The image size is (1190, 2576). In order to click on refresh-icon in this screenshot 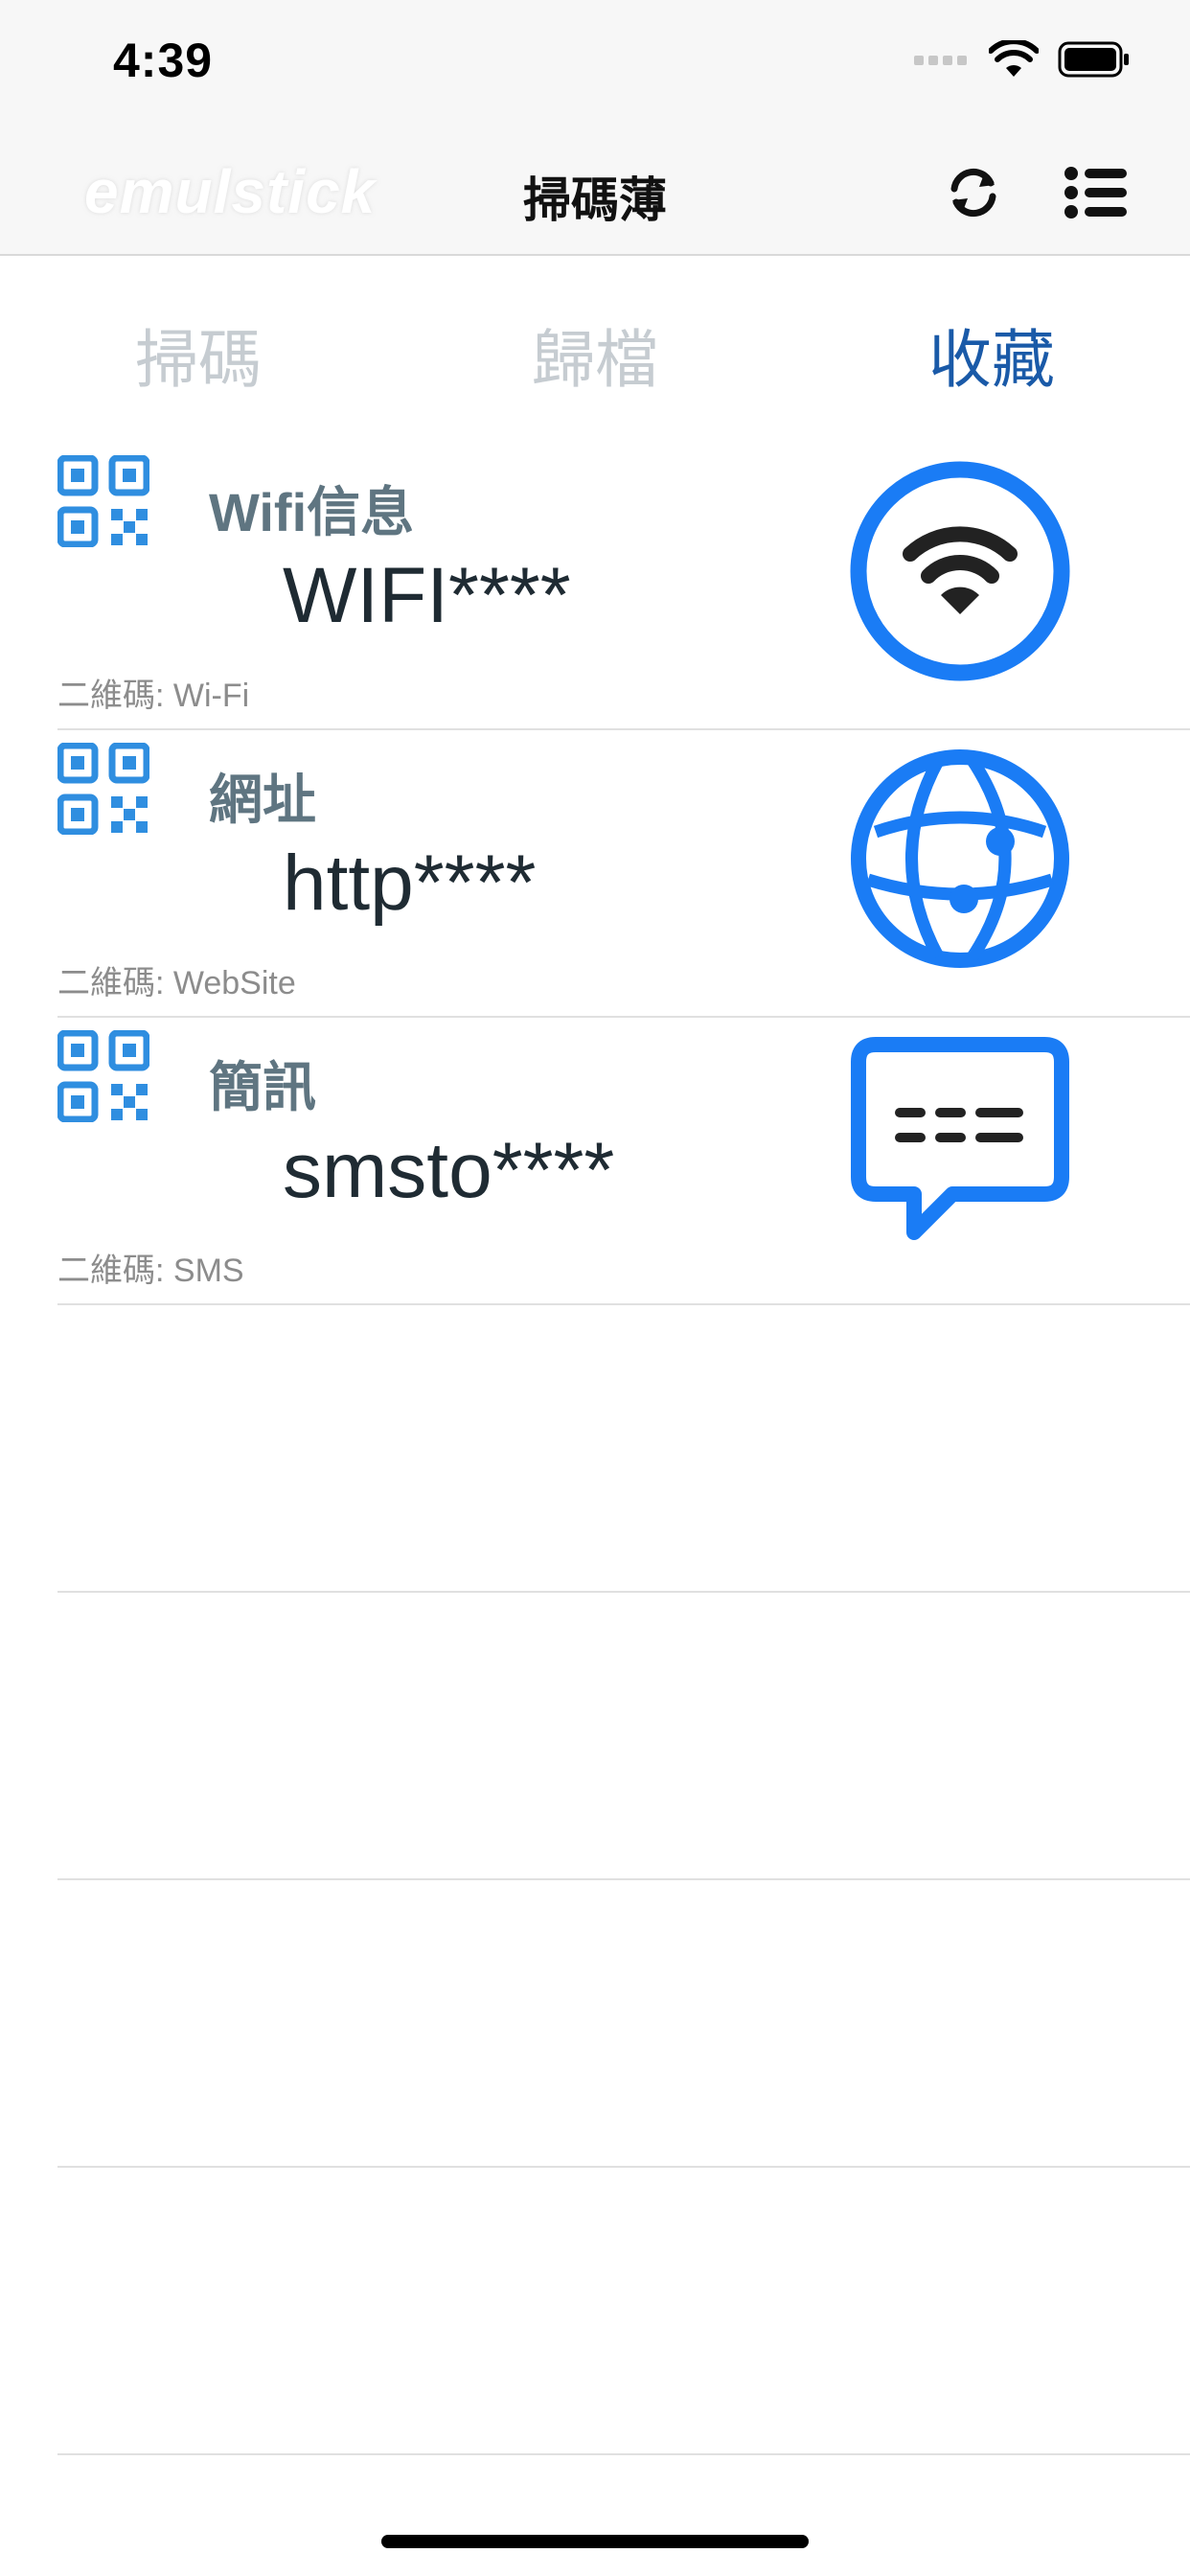, I will do `click(973, 193)`.